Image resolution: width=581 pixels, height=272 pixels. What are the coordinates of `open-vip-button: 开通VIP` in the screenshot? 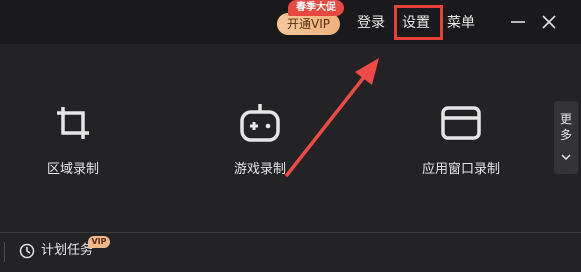 It's located at (308, 24).